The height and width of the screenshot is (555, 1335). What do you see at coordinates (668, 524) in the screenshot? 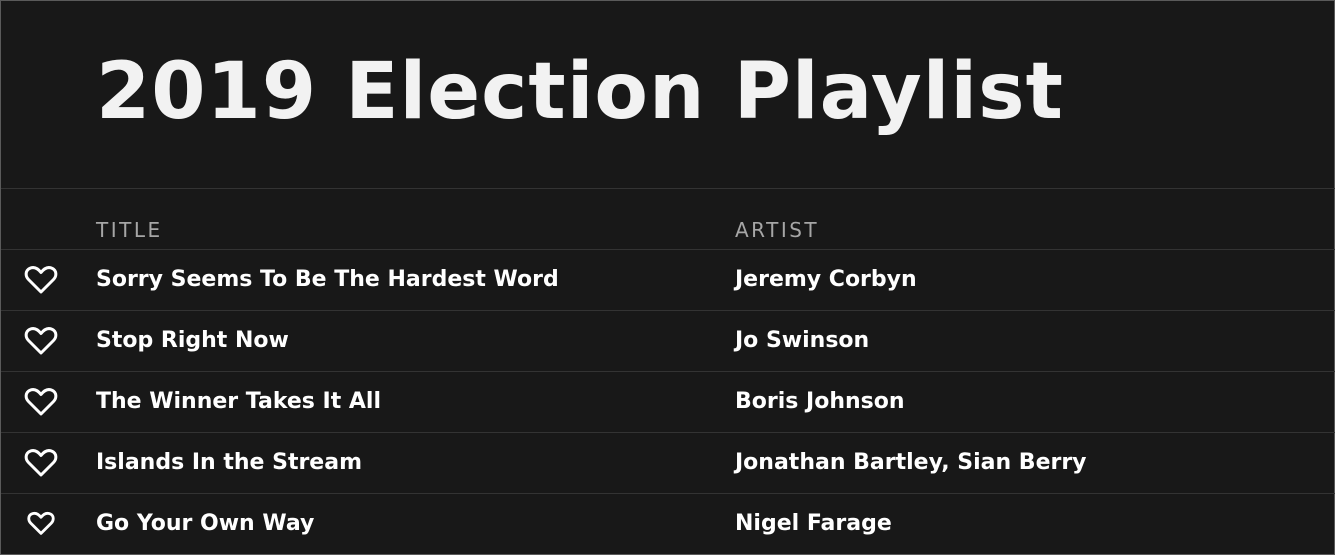
I see `track-row: Go Your Own Way Nigel Farage` at bounding box center [668, 524].